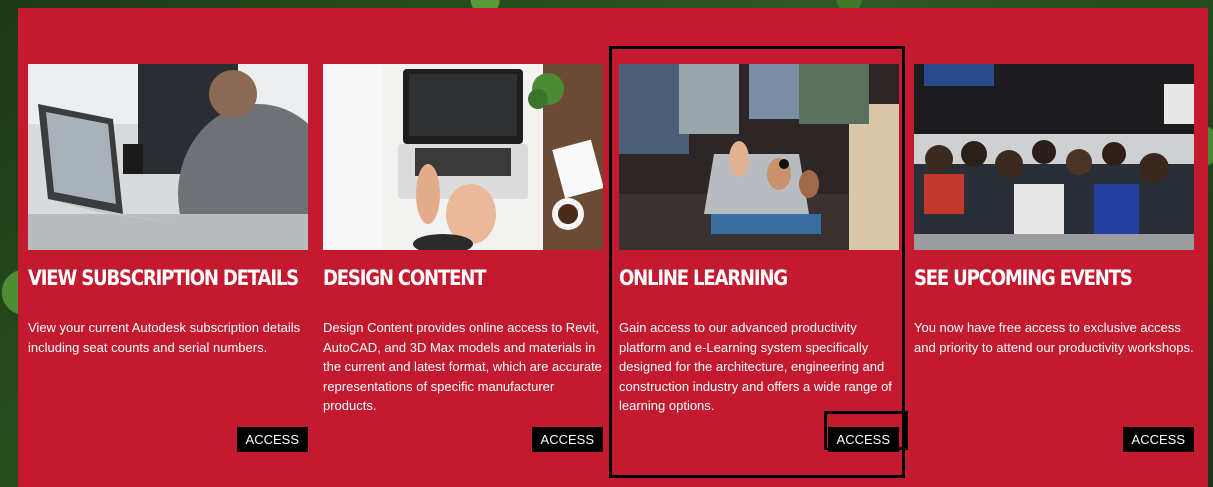 The width and height of the screenshot is (1213, 487). What do you see at coordinates (168, 157) in the screenshot?
I see `card-image-laptop-user` at bounding box center [168, 157].